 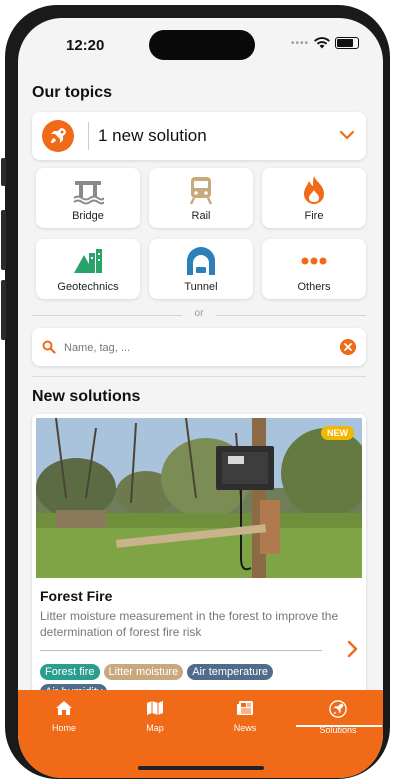 I want to click on news-icon, so click(x=245, y=708).